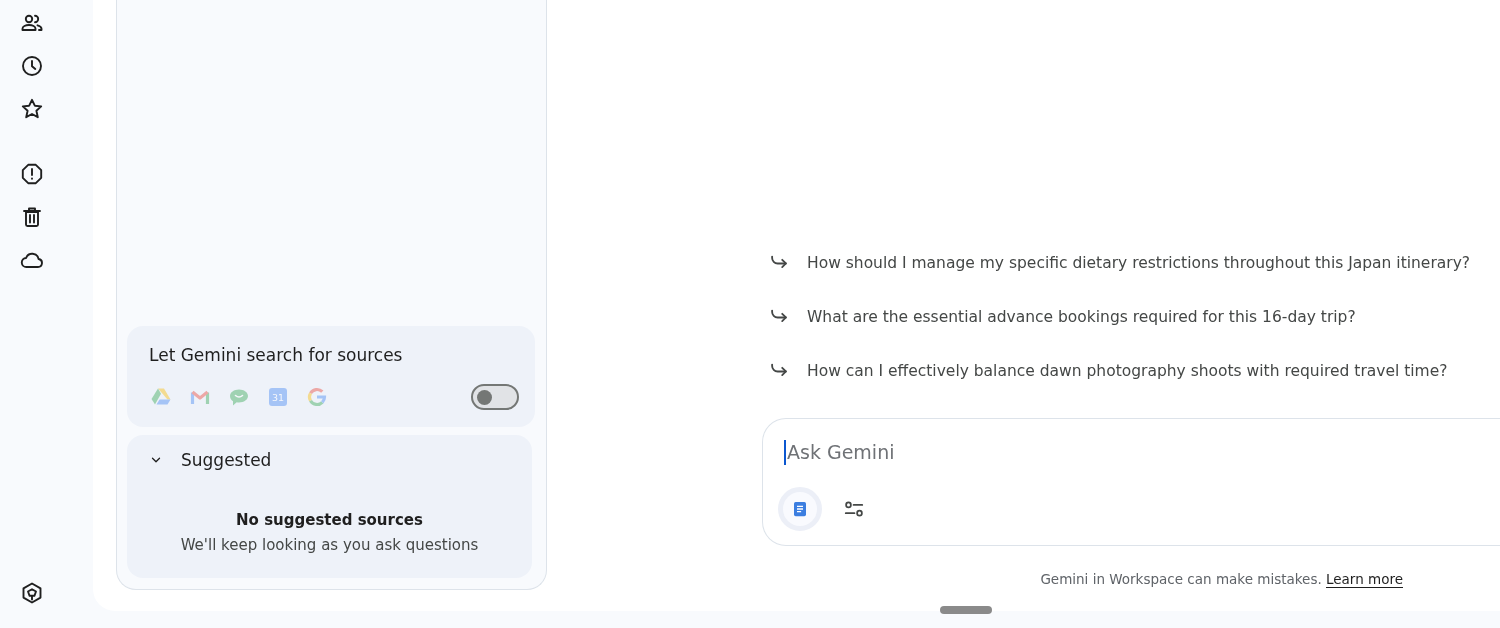  I want to click on suggested-toggle: Suggested, so click(210, 460).